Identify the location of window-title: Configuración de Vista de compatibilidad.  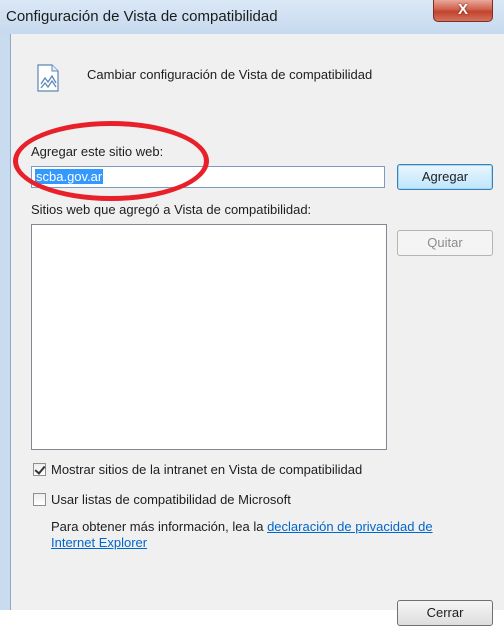
(142, 16).